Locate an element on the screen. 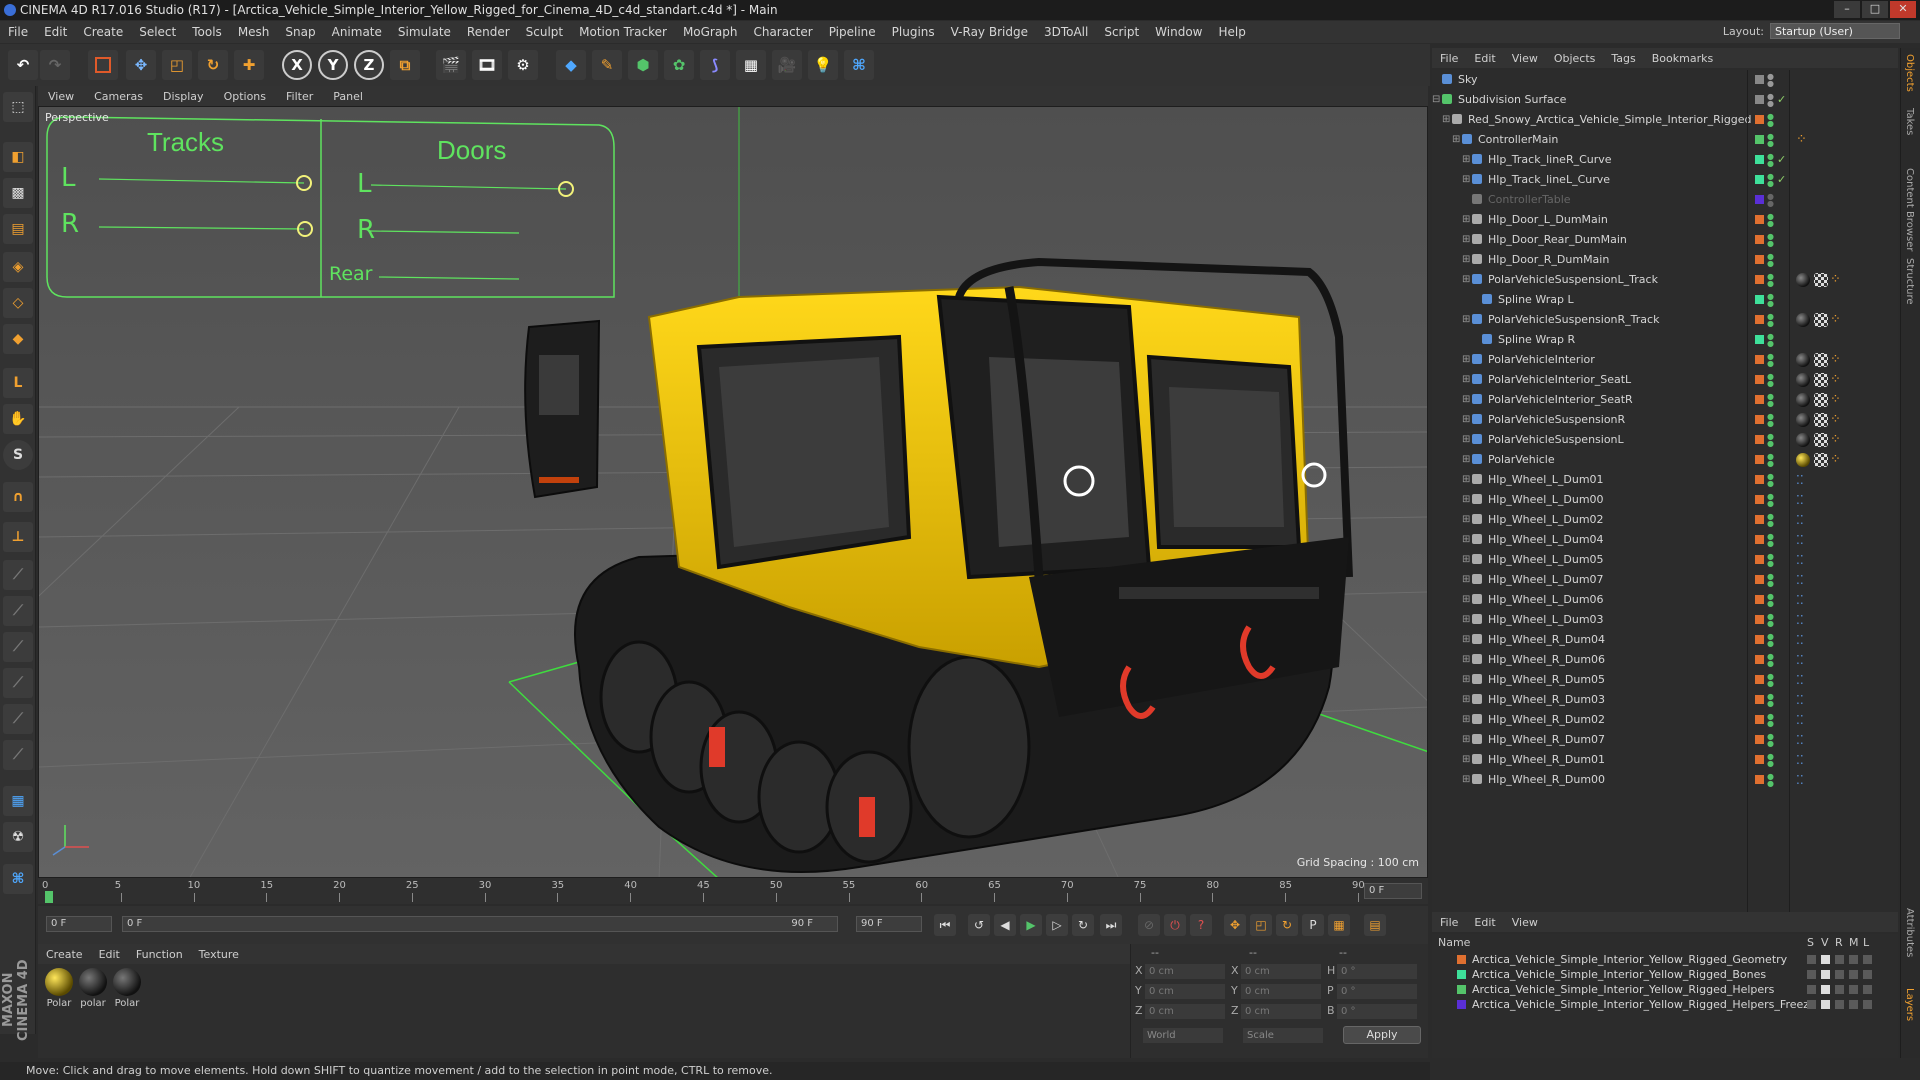 Image resolution: width=1920 pixels, height=1080 pixels. object-row: ⊞ PolarVehicleSuspensionL ● ● ⁘ is located at coordinates (1665, 440).